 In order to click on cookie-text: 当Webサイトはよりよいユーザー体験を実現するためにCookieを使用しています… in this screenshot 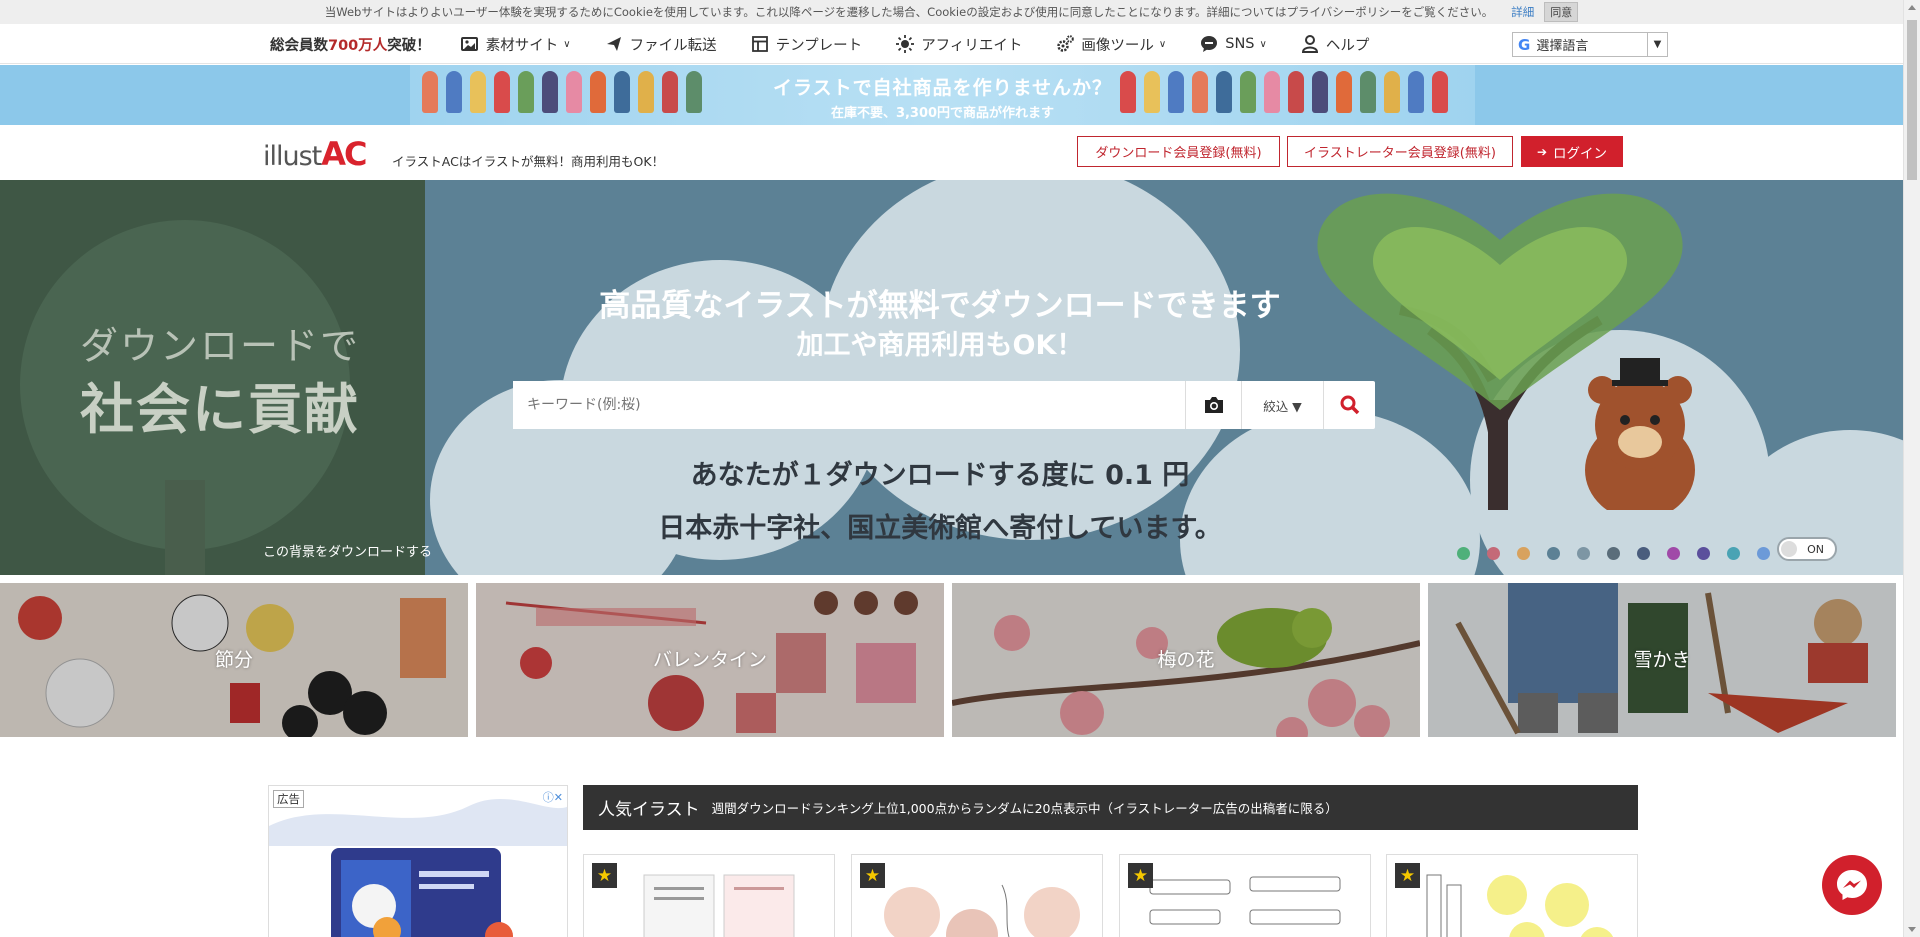, I will do `click(909, 12)`.